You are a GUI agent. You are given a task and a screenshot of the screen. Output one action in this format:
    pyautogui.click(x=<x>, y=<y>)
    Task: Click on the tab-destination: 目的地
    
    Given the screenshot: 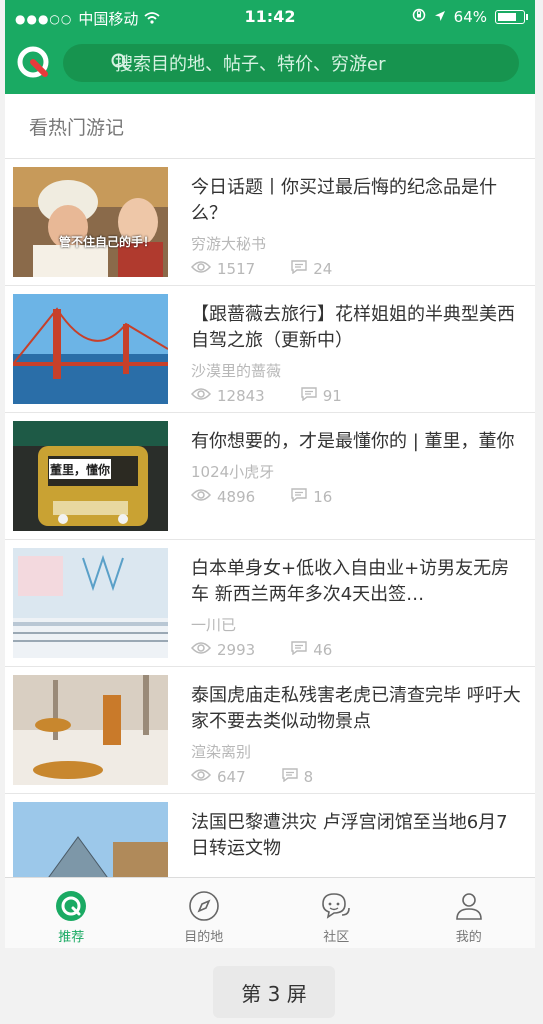 What is the action you would take?
    pyautogui.click(x=204, y=913)
    